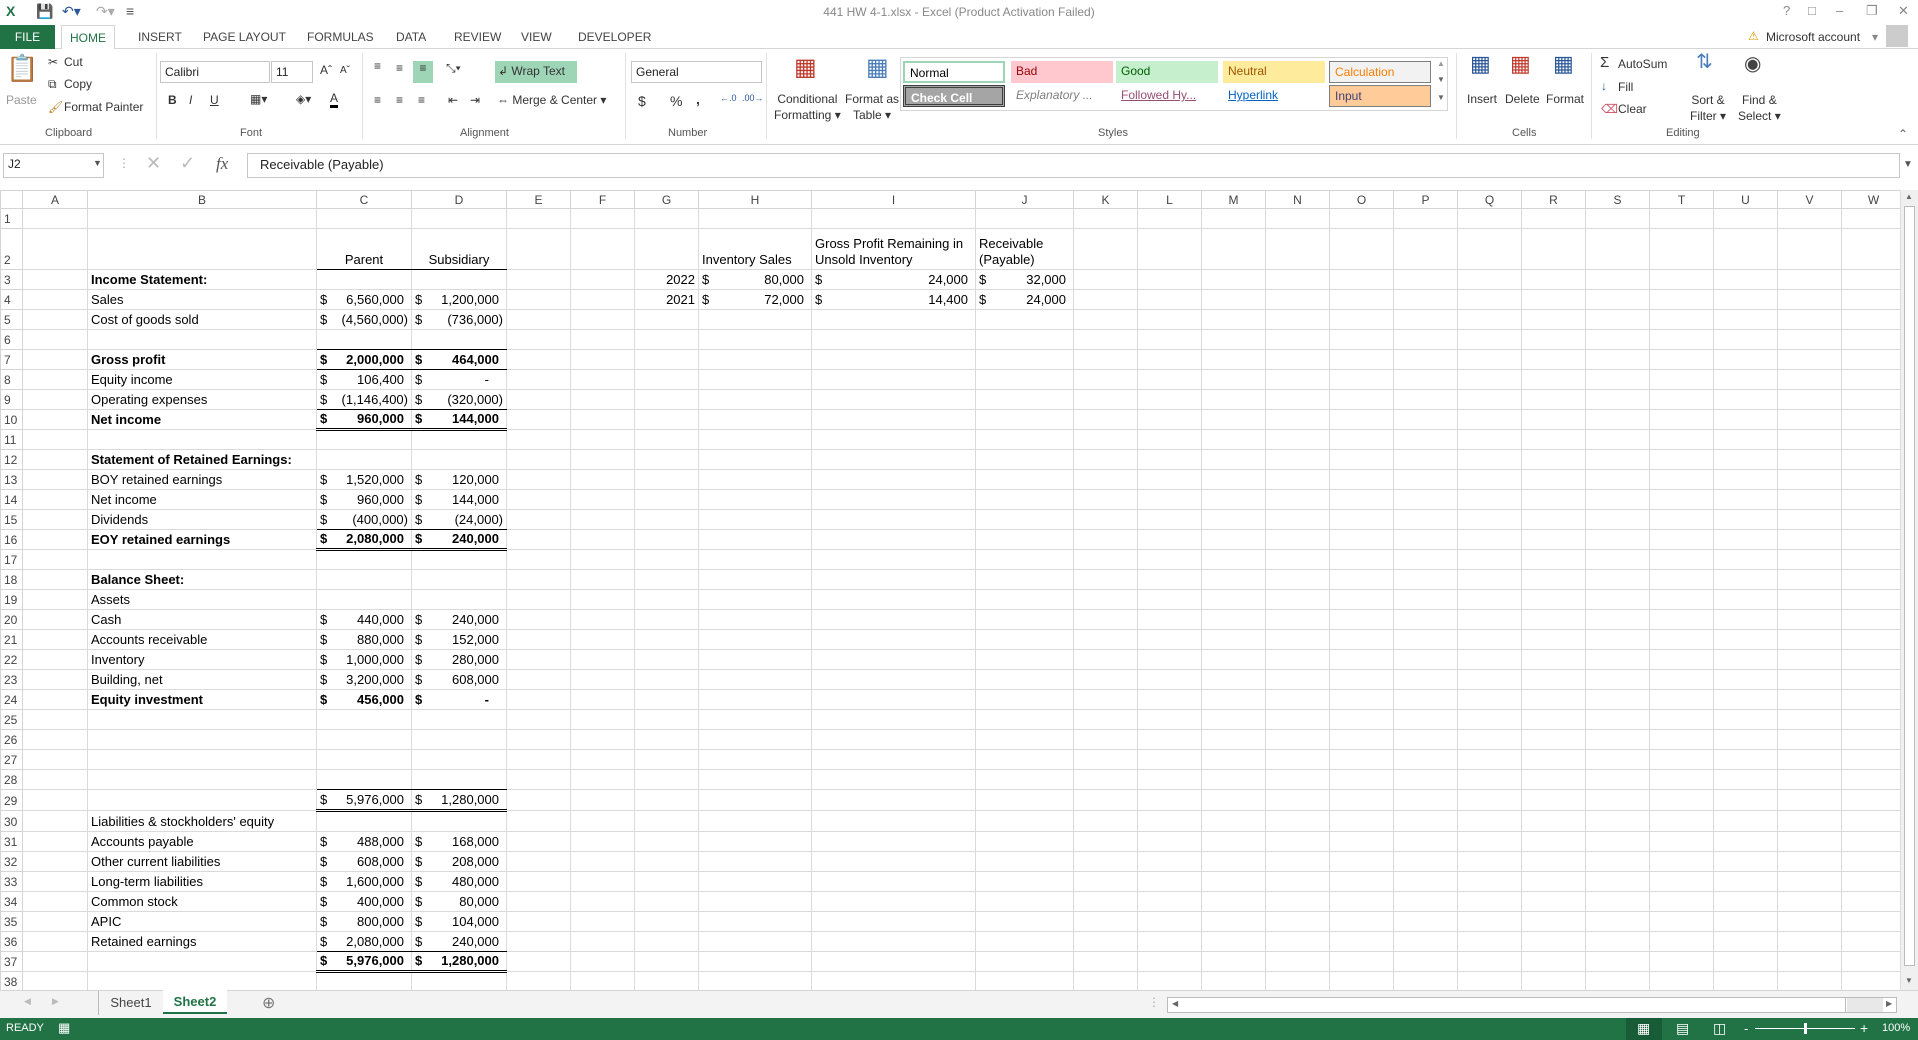 Image resolution: width=1918 pixels, height=1040 pixels. Describe the element at coordinates (893, 980) in the screenshot. I see `cell-I38` at that location.